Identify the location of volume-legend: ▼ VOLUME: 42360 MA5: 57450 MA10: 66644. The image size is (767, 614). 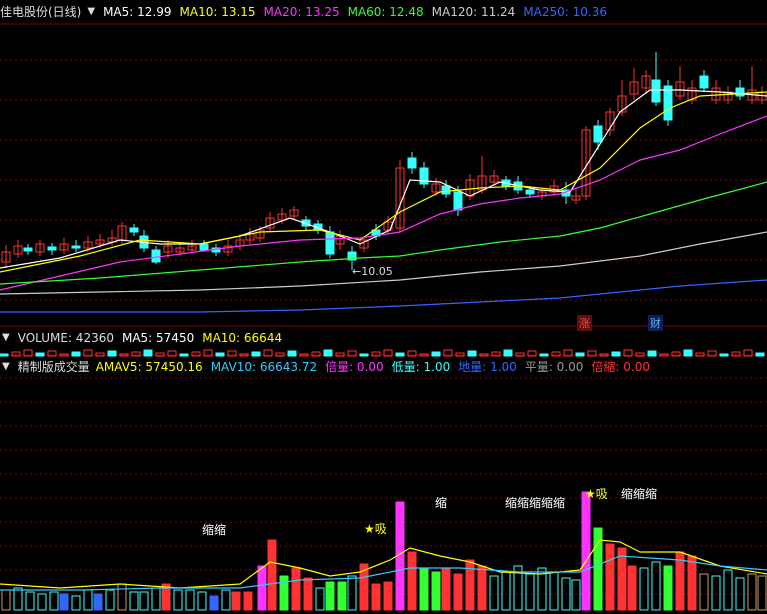
(145, 338).